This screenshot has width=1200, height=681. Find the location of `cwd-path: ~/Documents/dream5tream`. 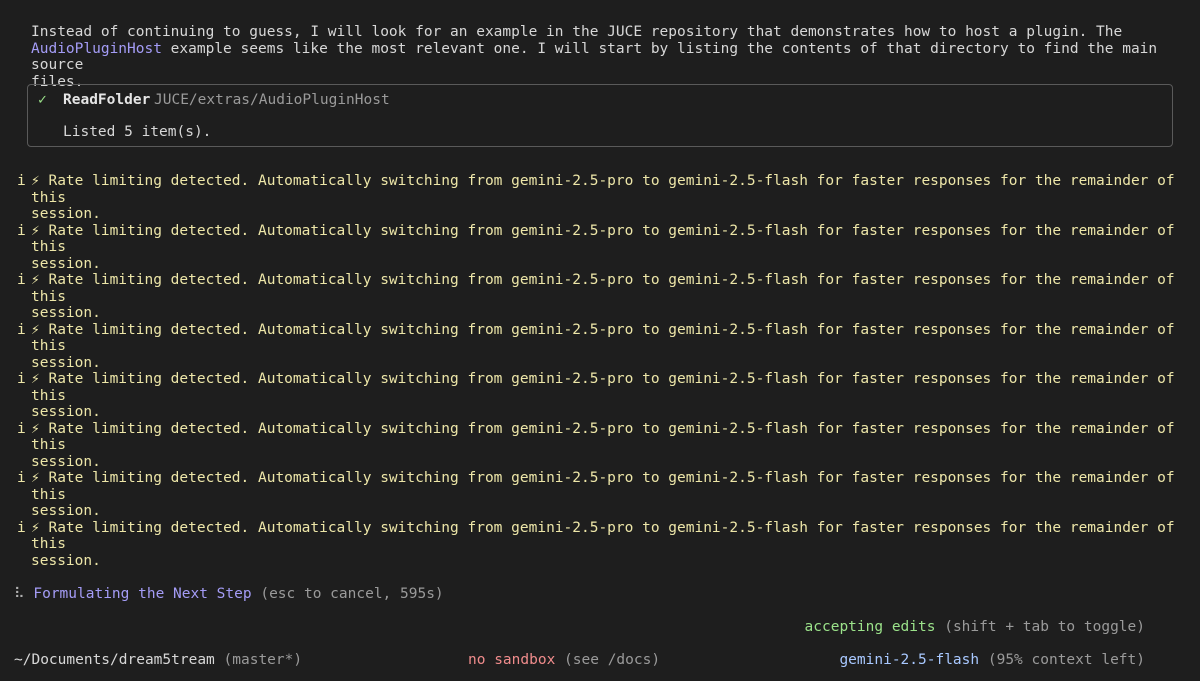

cwd-path: ~/Documents/dream5tream is located at coordinates (114, 660).